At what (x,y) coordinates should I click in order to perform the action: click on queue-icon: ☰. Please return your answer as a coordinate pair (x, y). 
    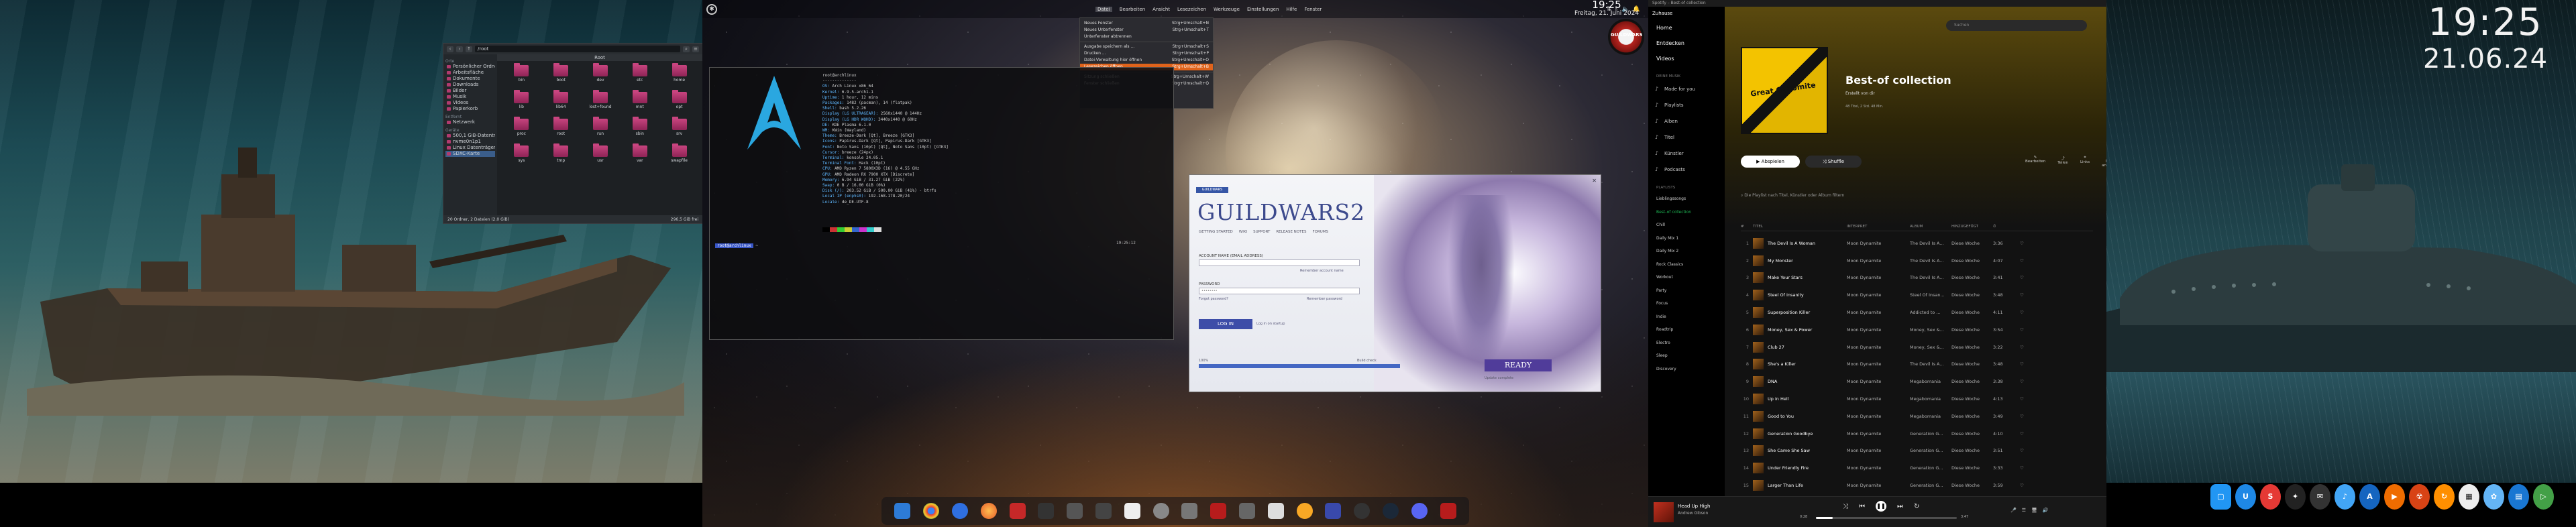
    Looking at the image, I should click on (2024, 510).